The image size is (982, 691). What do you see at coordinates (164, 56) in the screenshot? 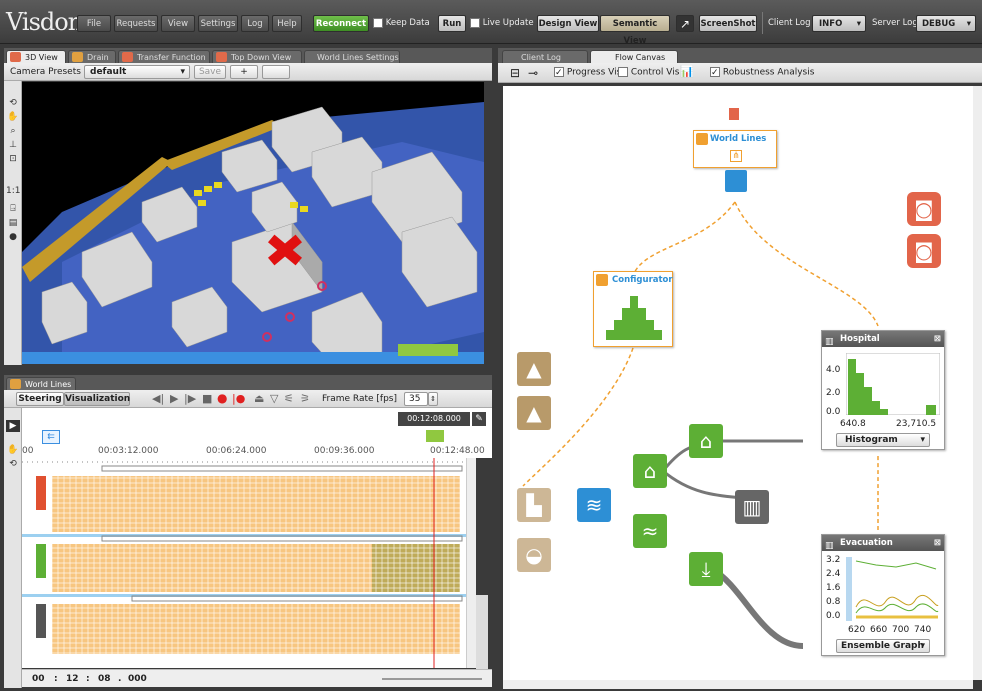
I see `tab-transfer-function: Transfer Function` at bounding box center [164, 56].